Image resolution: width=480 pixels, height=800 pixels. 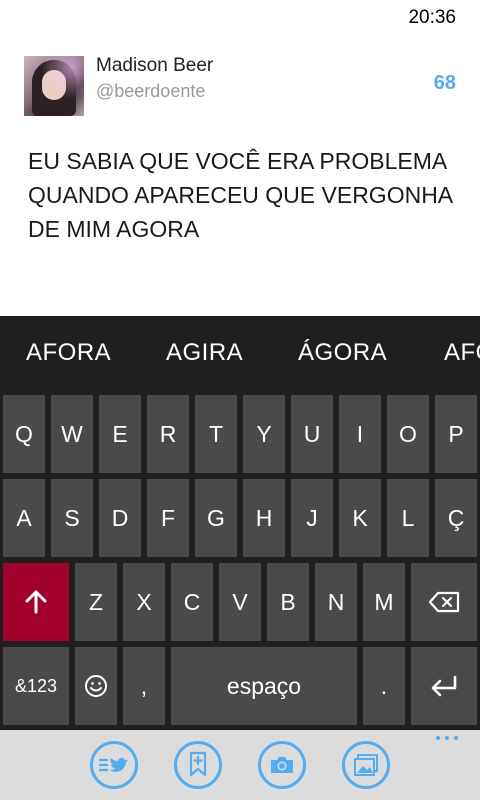 I want to click on emoji-key, so click(x=96, y=686).